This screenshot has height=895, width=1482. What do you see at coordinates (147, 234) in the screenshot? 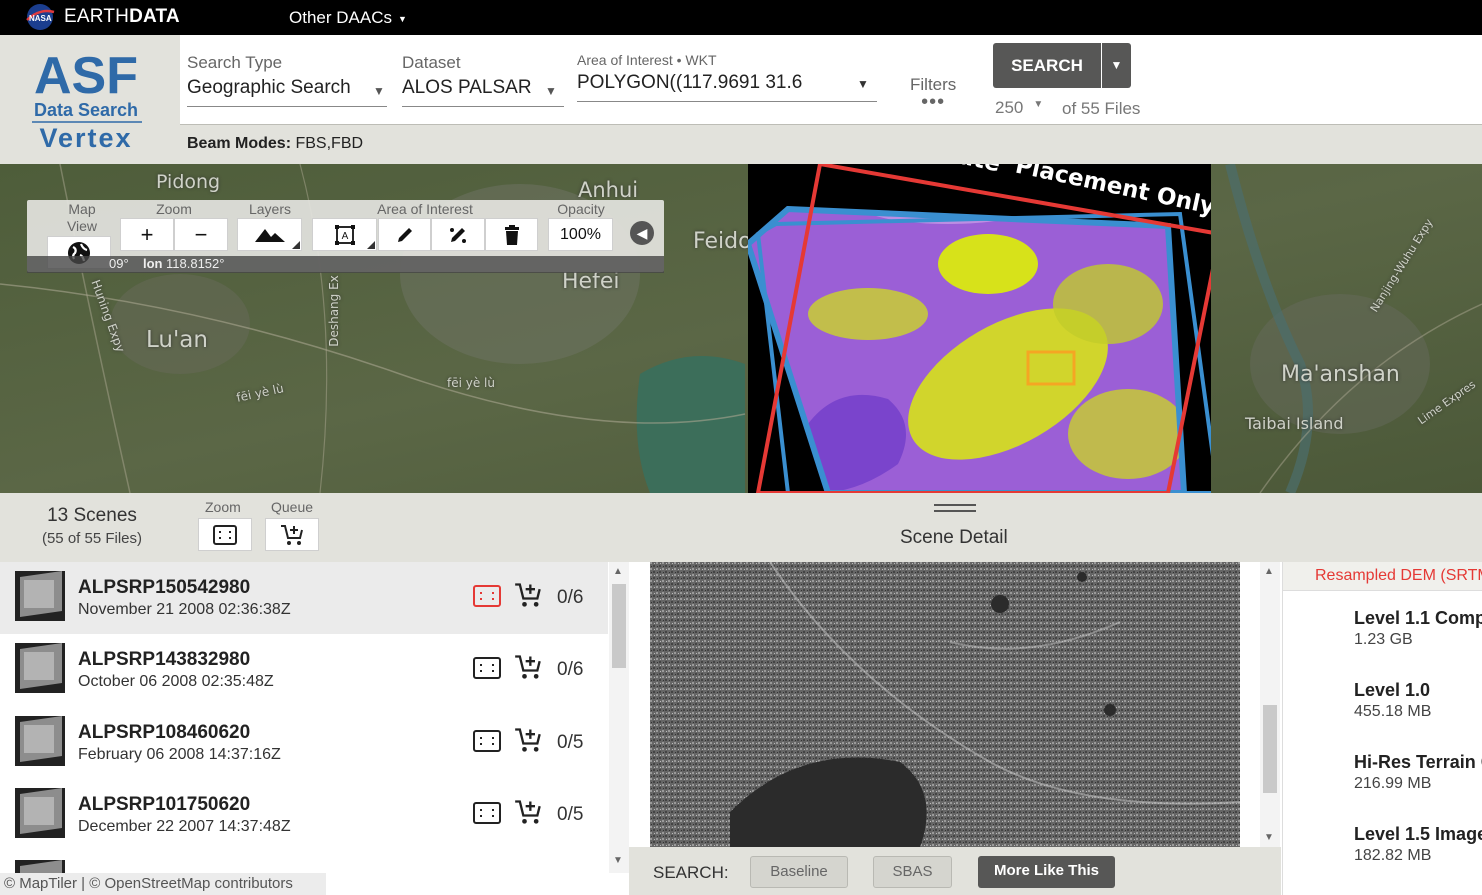
I see `zoom-in-button: +` at bounding box center [147, 234].